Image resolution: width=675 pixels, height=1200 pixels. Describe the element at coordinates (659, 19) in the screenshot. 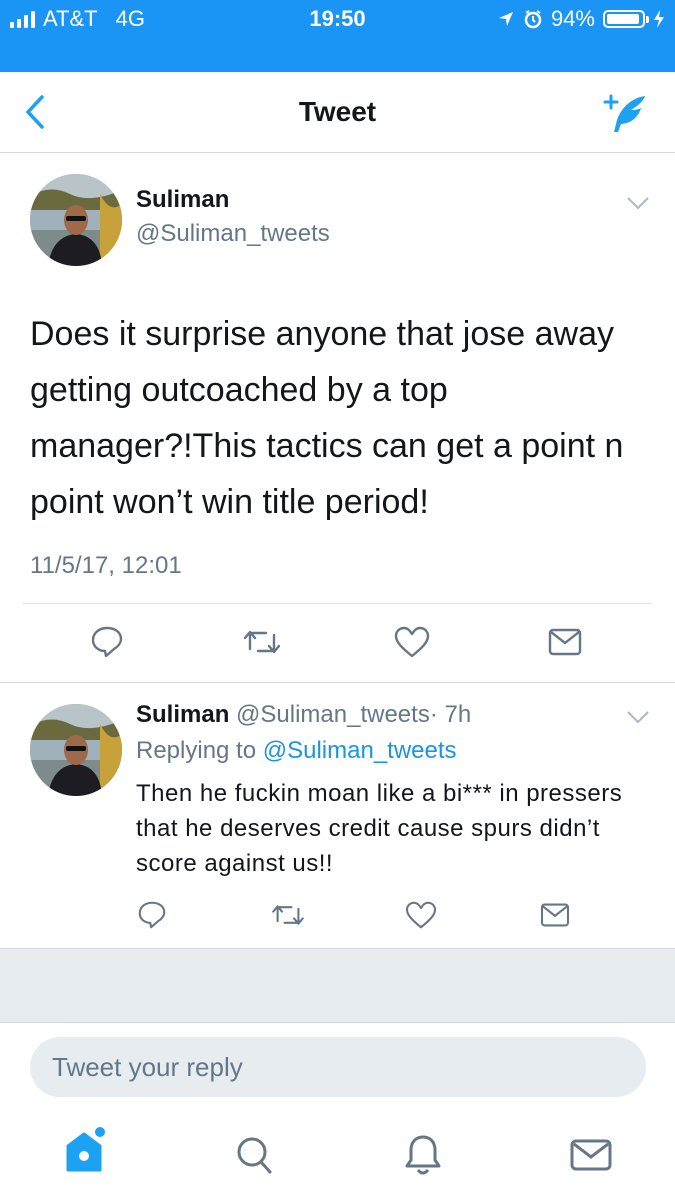

I see `charging-bolt-icon` at that location.